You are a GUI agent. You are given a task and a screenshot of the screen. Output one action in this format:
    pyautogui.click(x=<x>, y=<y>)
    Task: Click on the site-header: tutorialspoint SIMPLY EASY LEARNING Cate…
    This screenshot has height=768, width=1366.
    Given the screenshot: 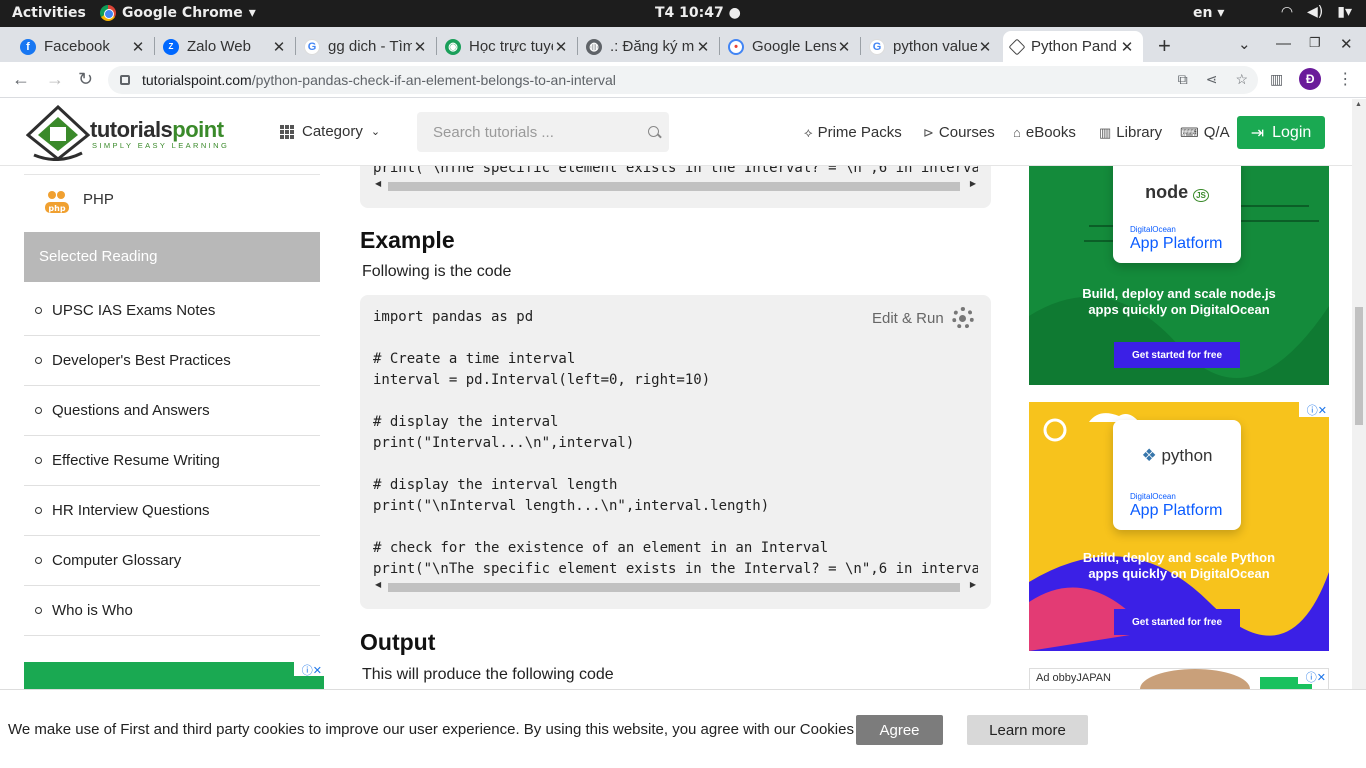 What is the action you would take?
    pyautogui.click(x=676, y=132)
    